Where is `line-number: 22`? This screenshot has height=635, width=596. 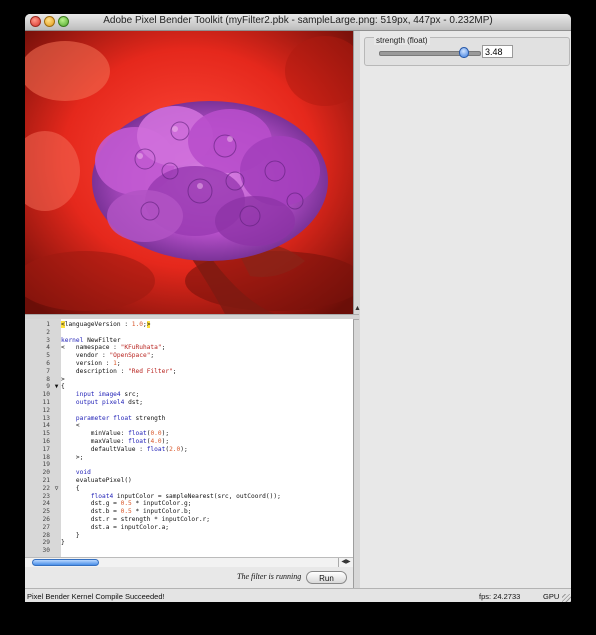 line-number: 22 is located at coordinates (46, 488).